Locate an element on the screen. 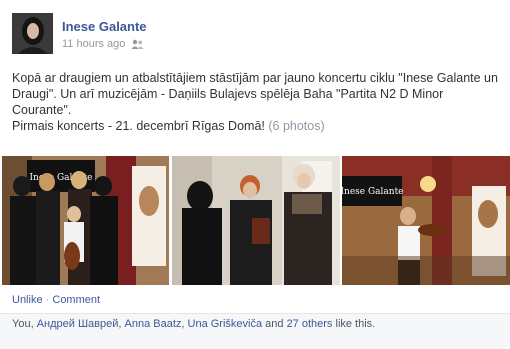 This screenshot has width=510, height=349. liker-1-link: Андрей Шаврей is located at coordinates (78, 324).